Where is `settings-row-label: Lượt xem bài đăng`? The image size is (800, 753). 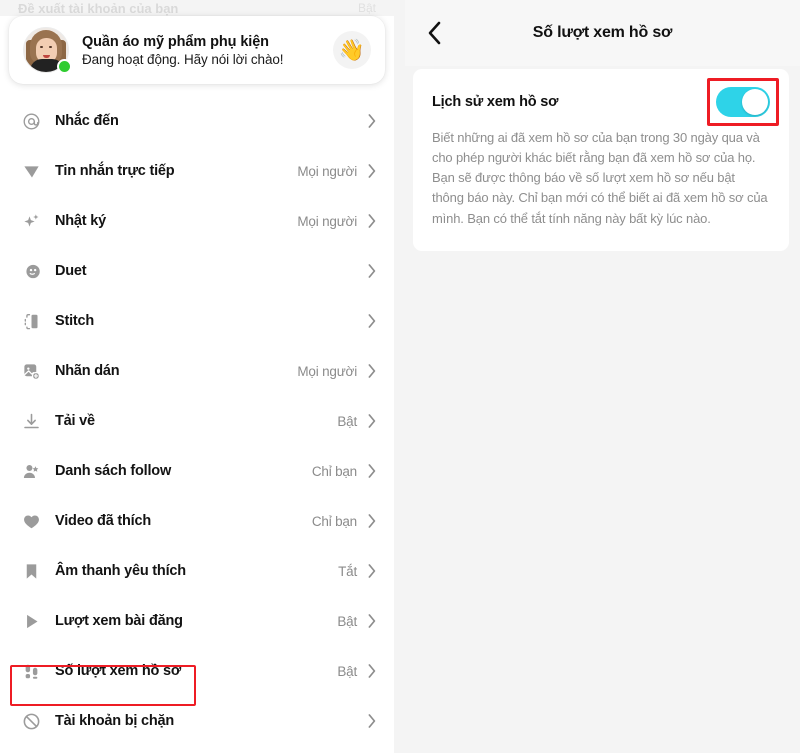 settings-row-label: Lượt xem bài đăng is located at coordinates (119, 621).